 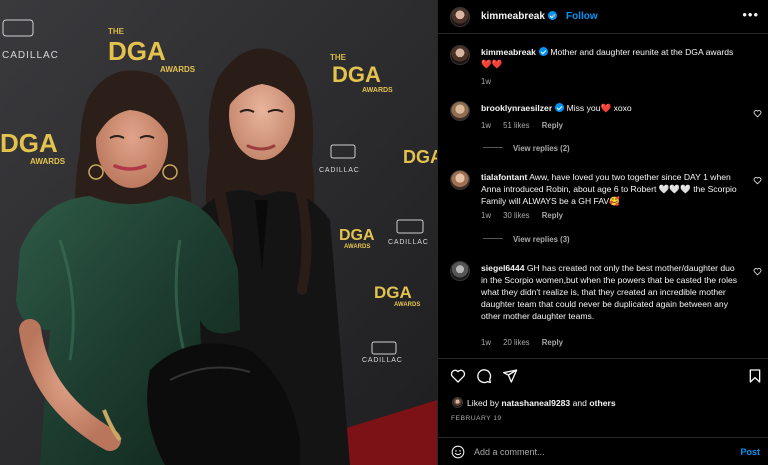 What do you see at coordinates (614, 201) in the screenshot?
I see `comment-emoji-end: 🥰` at bounding box center [614, 201].